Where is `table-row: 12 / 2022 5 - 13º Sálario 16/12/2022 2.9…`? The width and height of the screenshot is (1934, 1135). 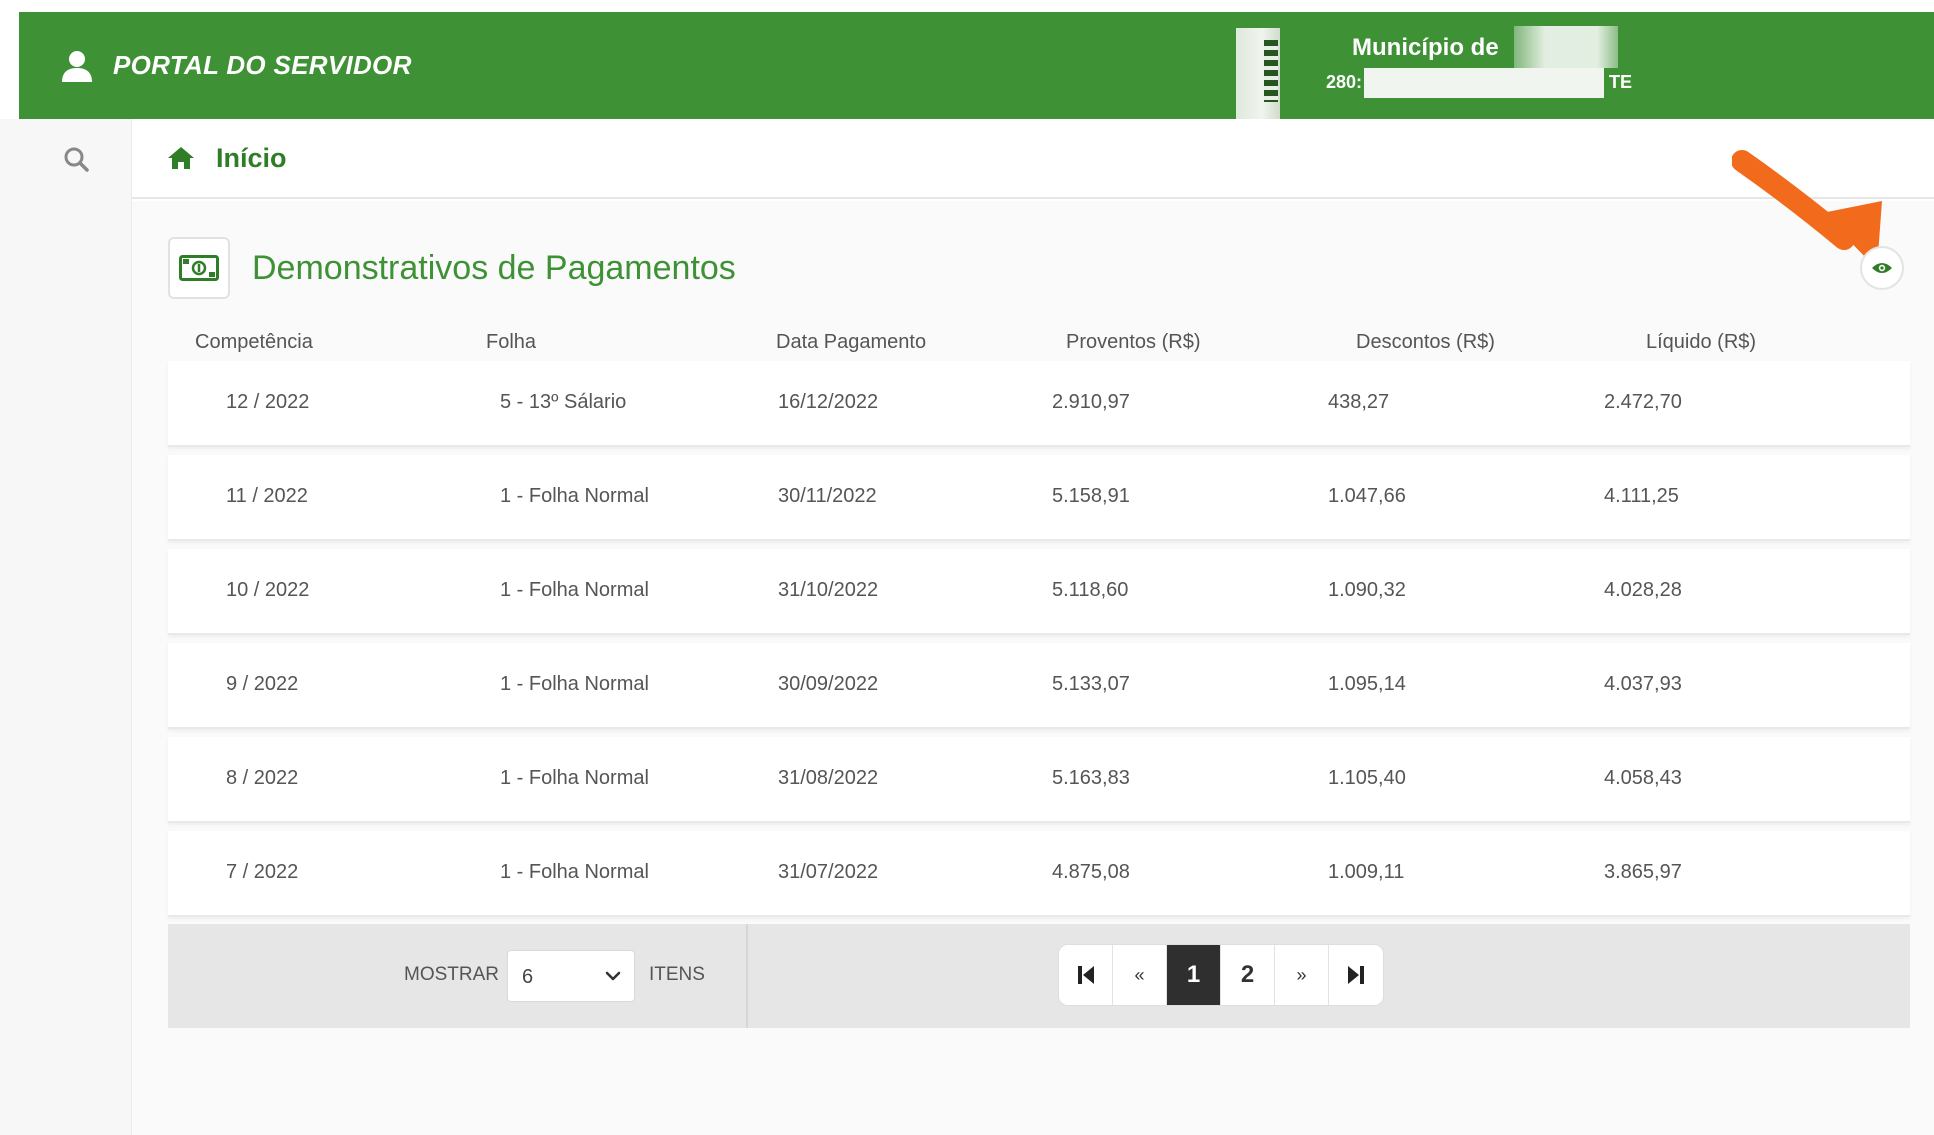
table-row: 12 / 2022 5 - 13º Sálario 16/12/2022 2.9… is located at coordinates (1039, 404).